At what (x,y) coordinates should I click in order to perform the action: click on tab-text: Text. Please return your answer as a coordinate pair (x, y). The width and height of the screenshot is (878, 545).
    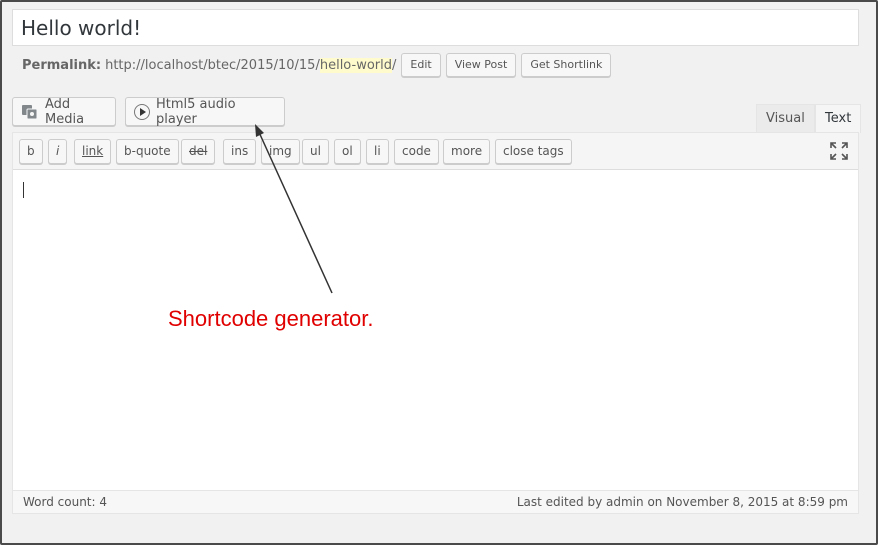
    Looking at the image, I should click on (838, 118).